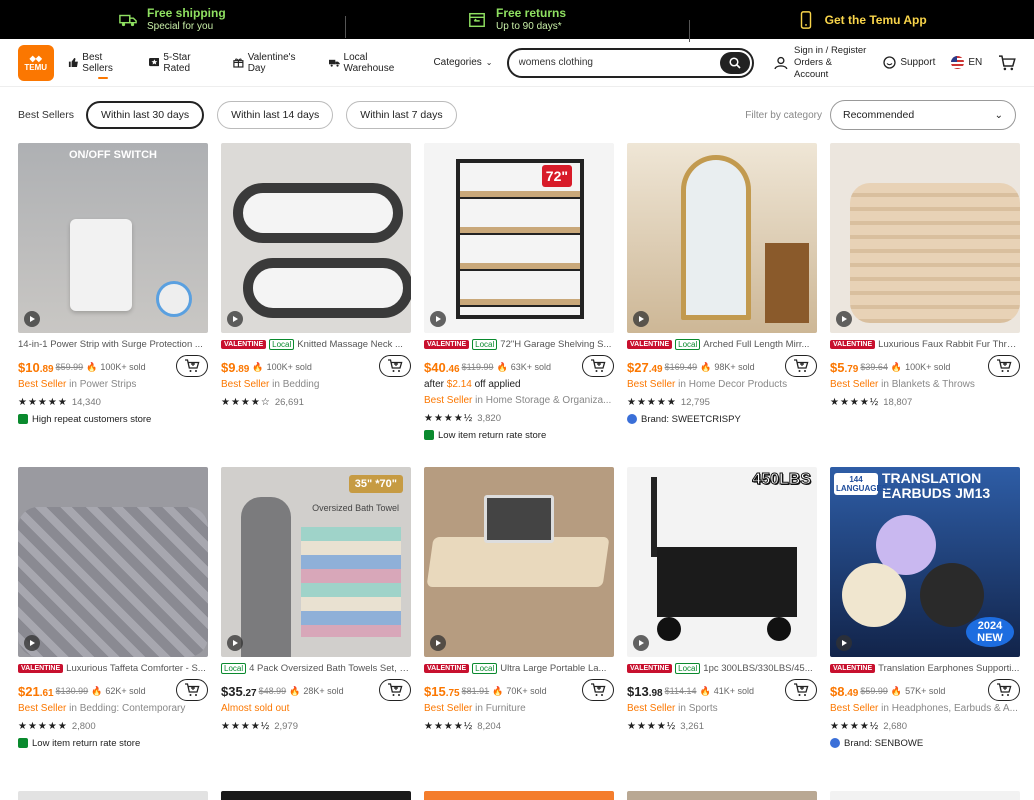  I want to click on rating-row: ★★★★½ 2,979, so click(316, 726).